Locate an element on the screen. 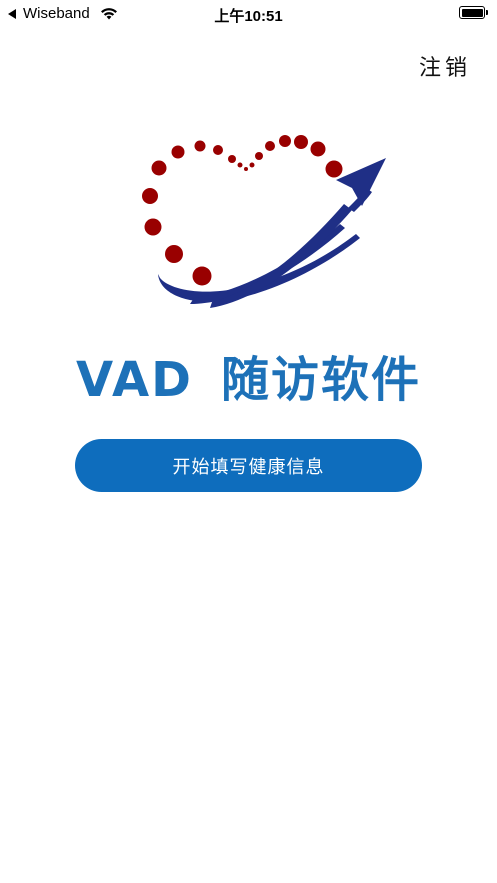 The width and height of the screenshot is (497, 883). swoosh-arrow is located at coordinates (272, 233).